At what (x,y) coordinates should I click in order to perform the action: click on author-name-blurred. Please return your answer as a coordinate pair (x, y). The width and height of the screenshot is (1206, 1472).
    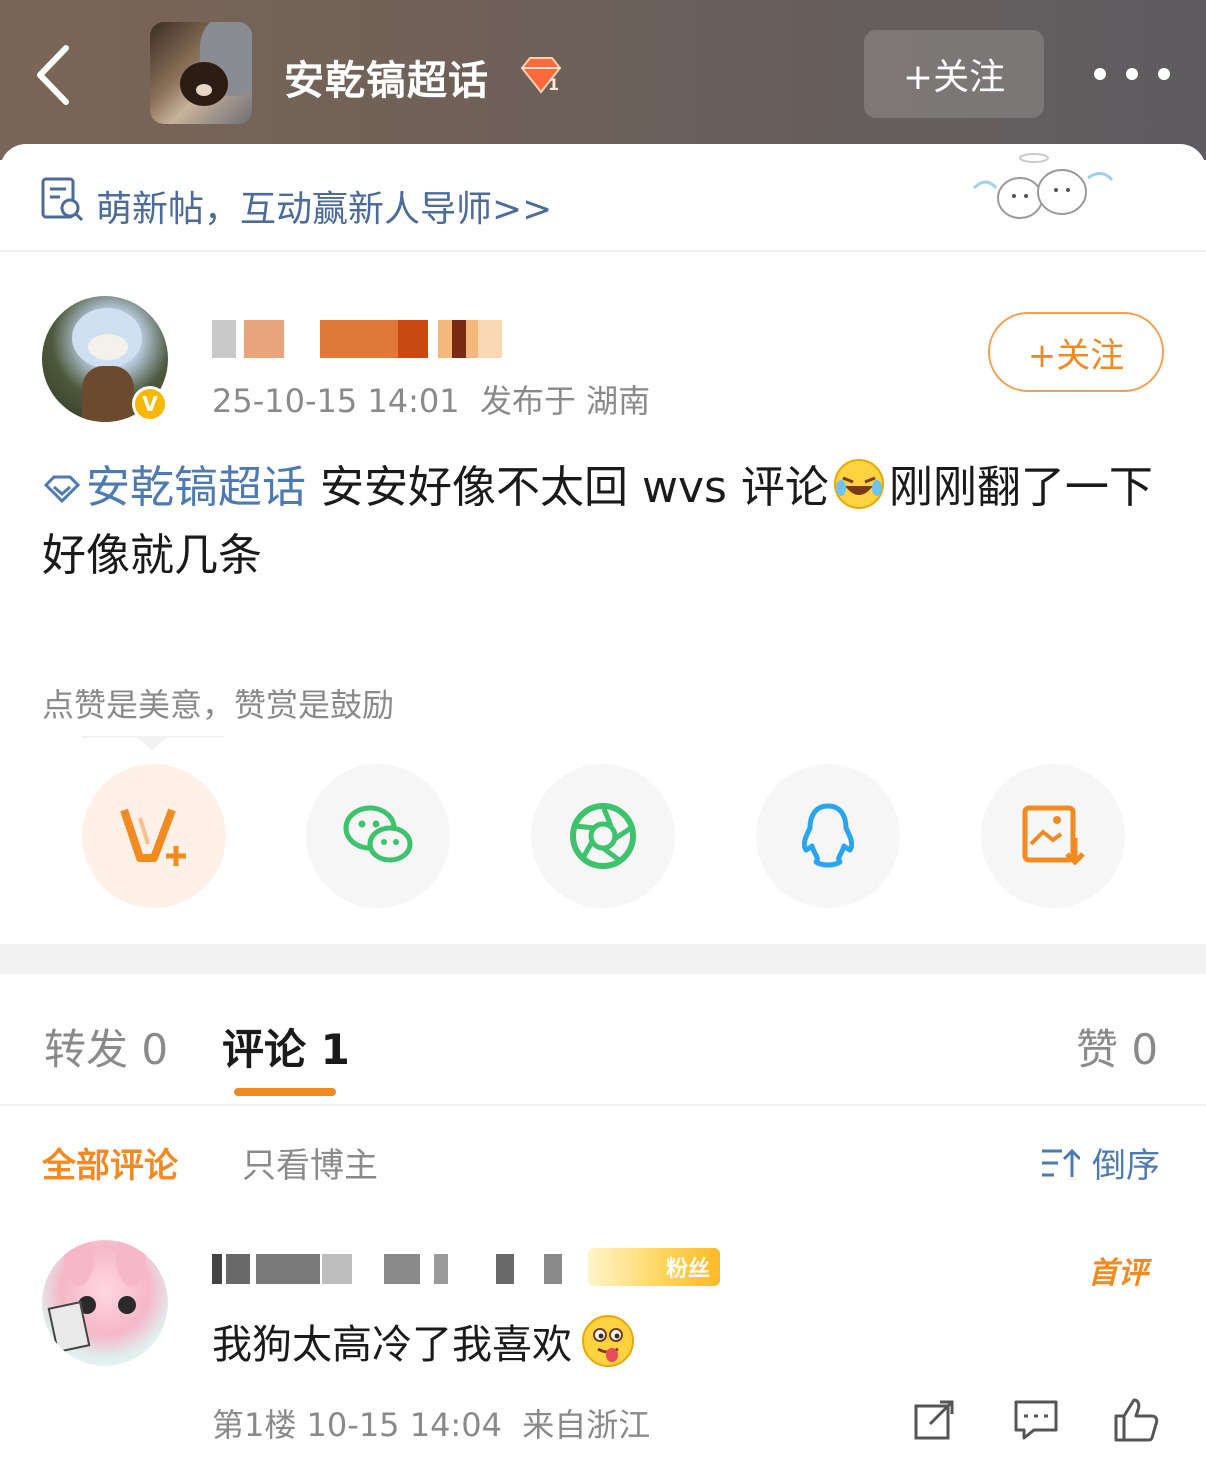
    Looking at the image, I should click on (357, 339).